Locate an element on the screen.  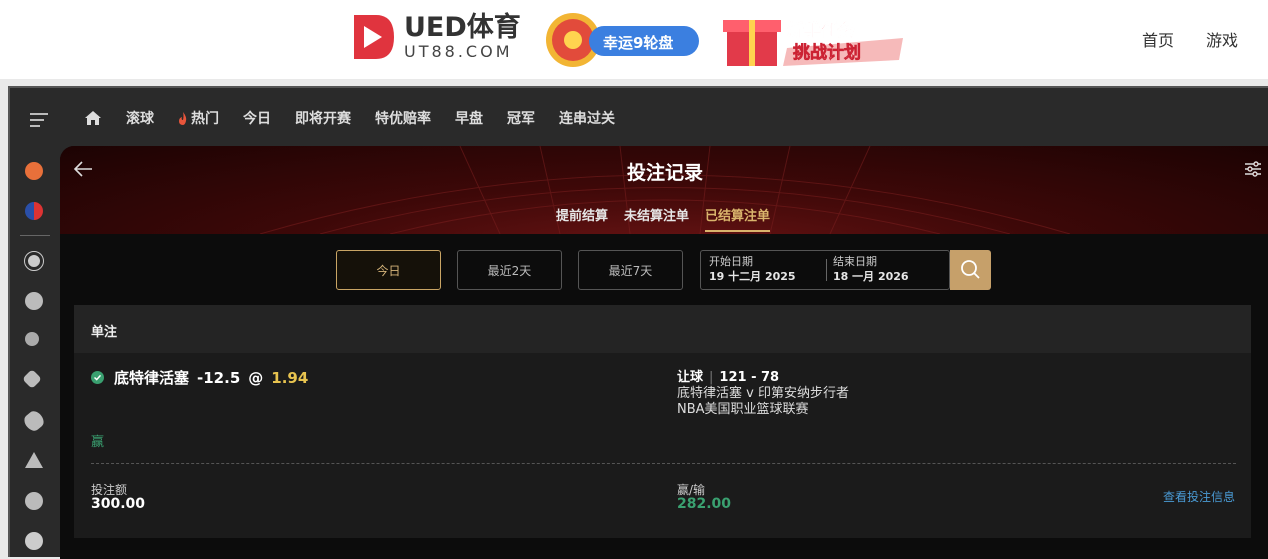
rugby-icon is located at coordinates (34, 421).